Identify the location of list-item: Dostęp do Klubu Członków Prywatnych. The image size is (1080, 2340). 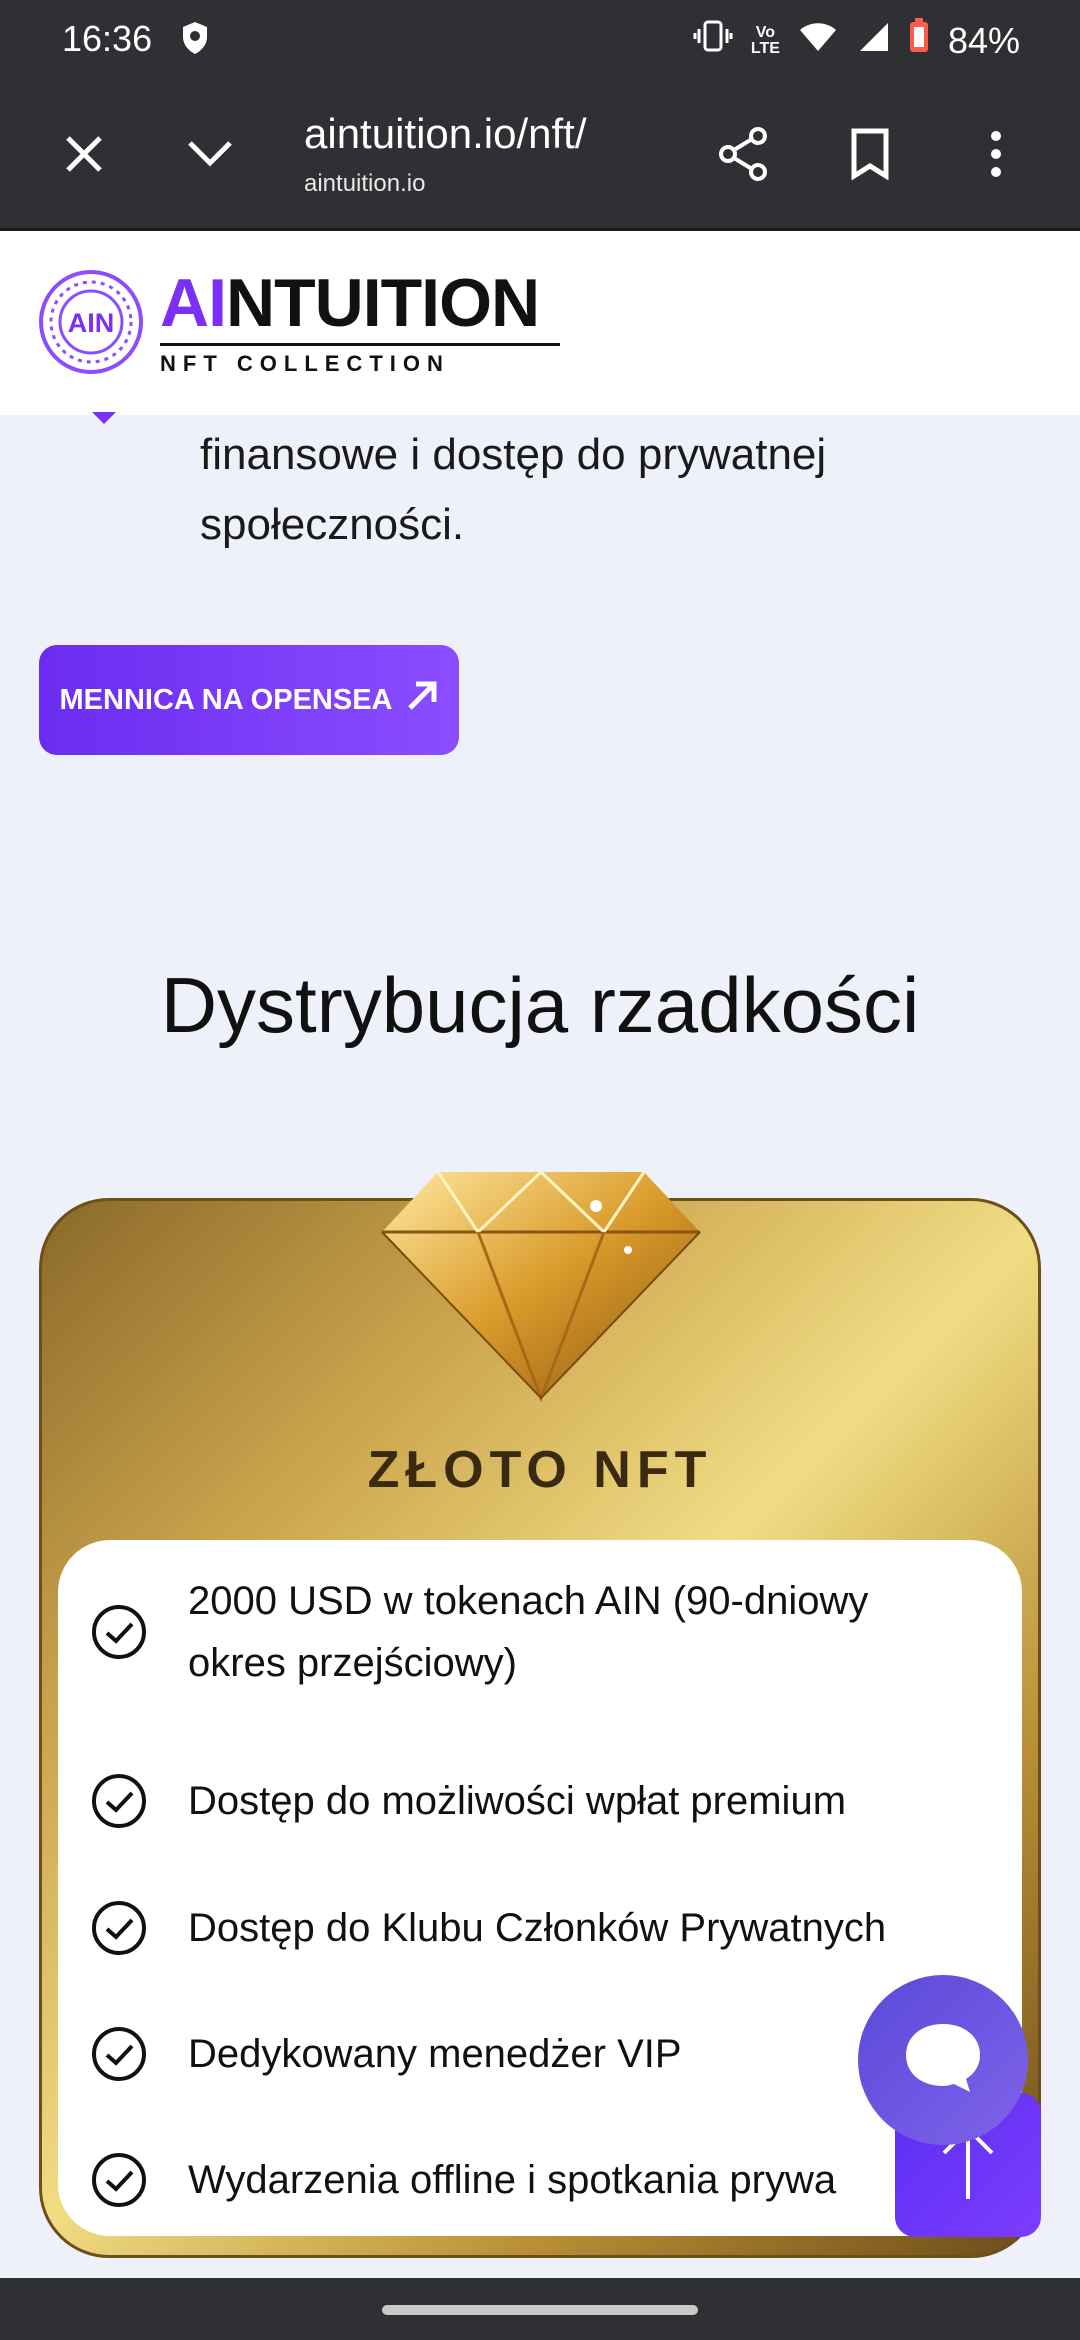
(540, 1928).